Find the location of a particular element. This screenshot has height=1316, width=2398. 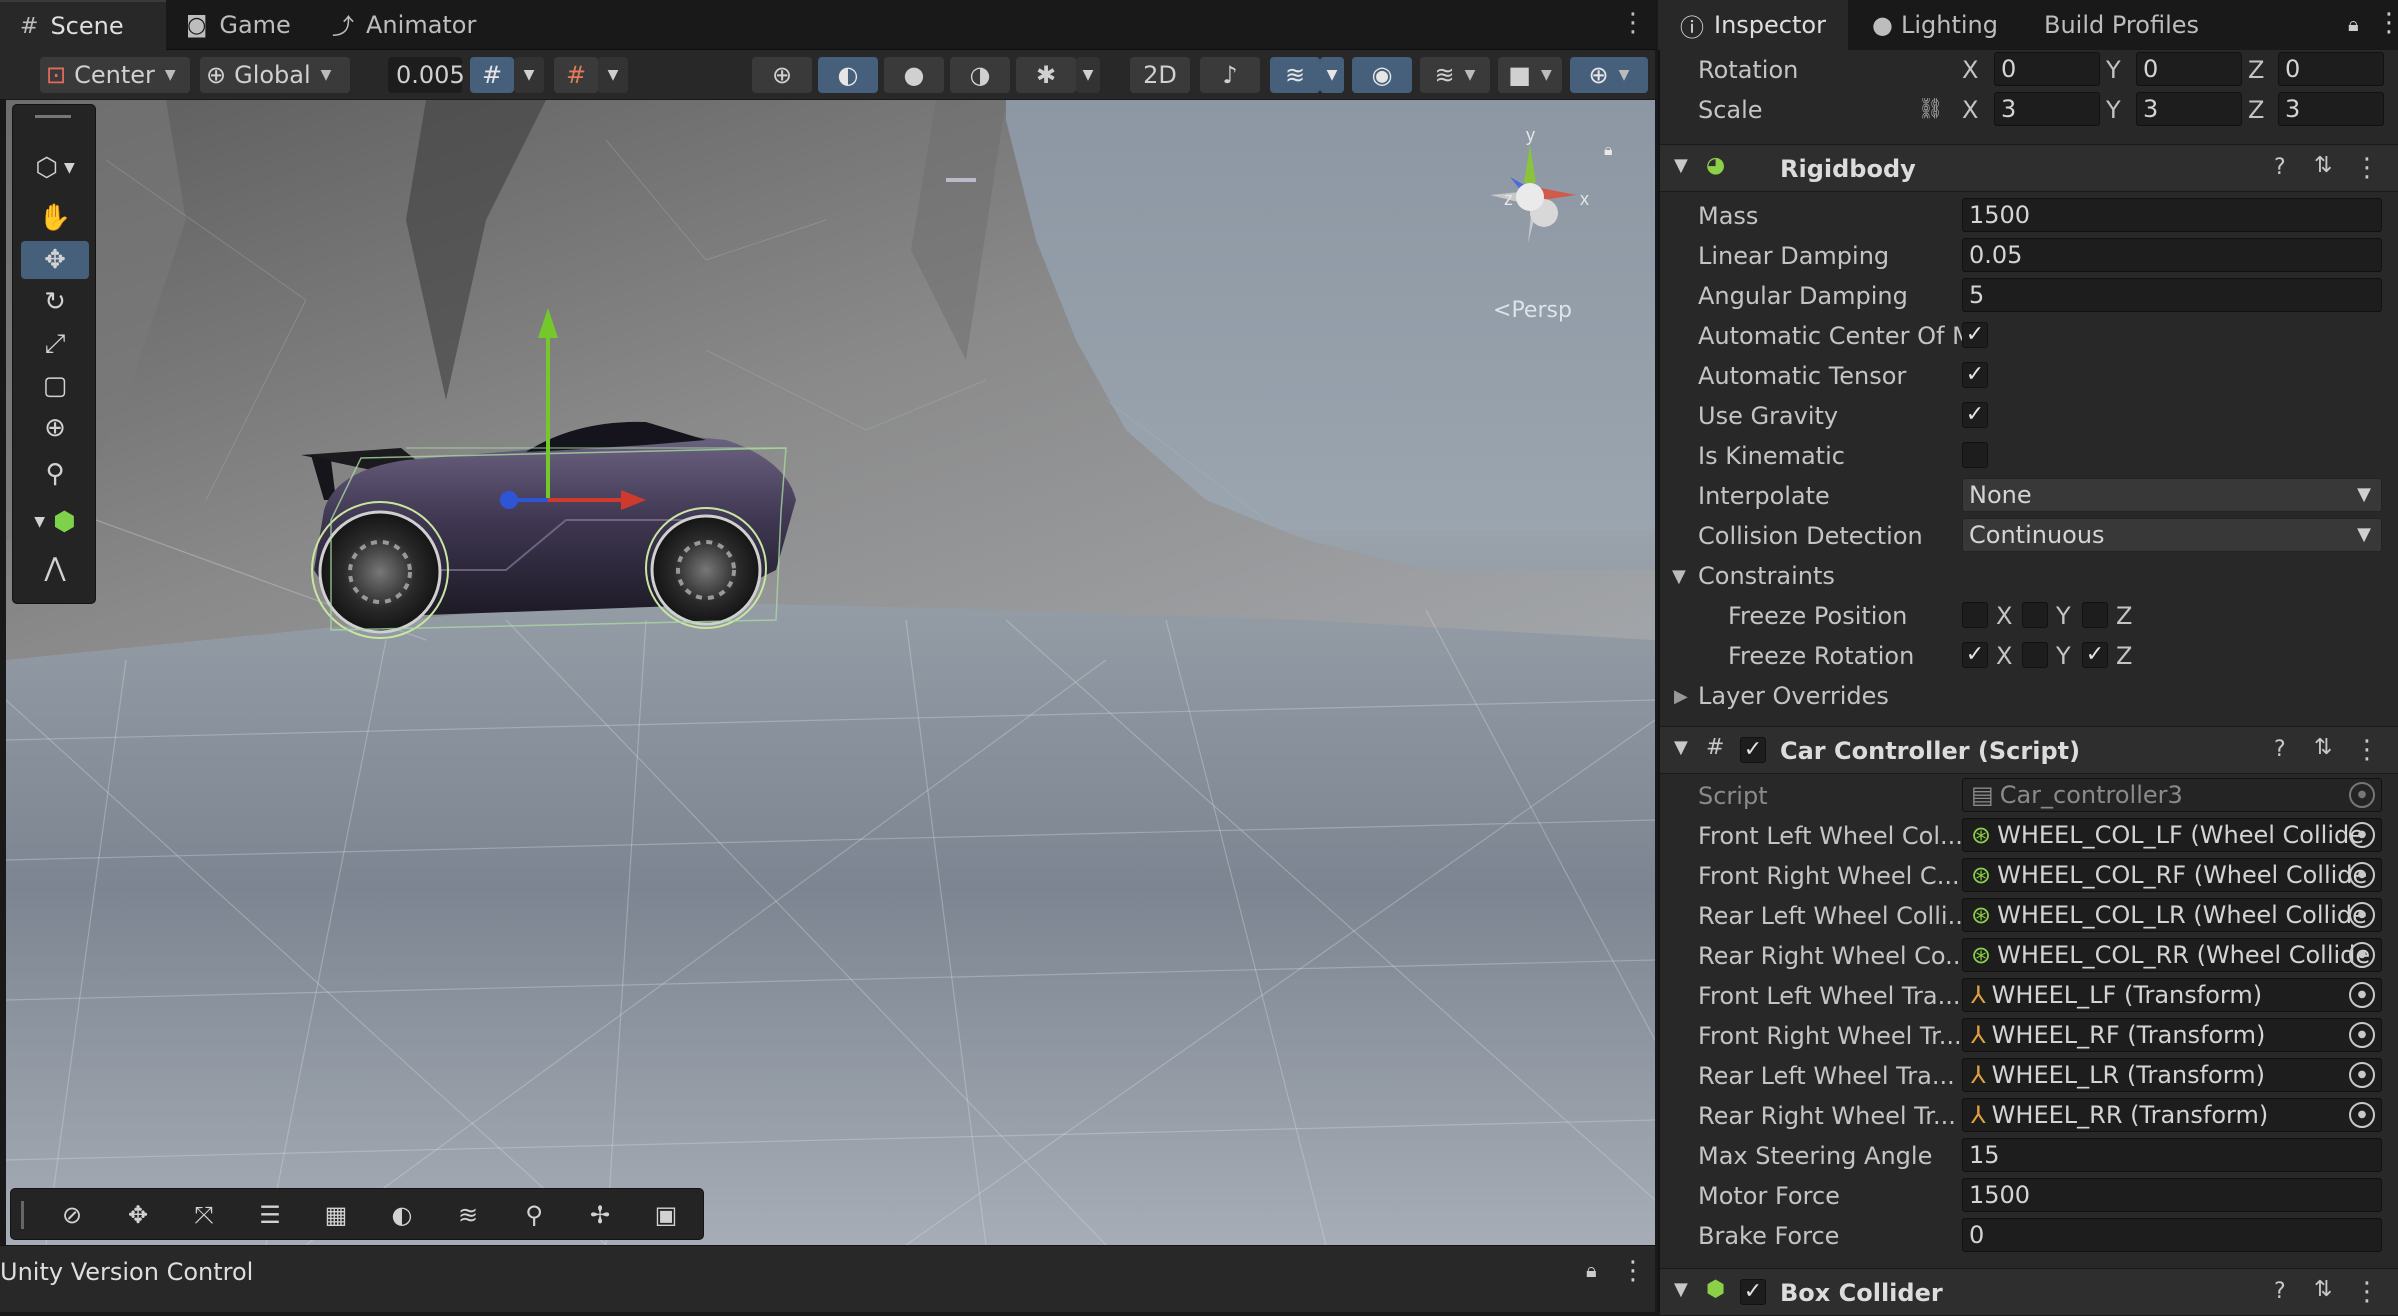

orientation-gizmo: y x z is located at coordinates (1545, 200).